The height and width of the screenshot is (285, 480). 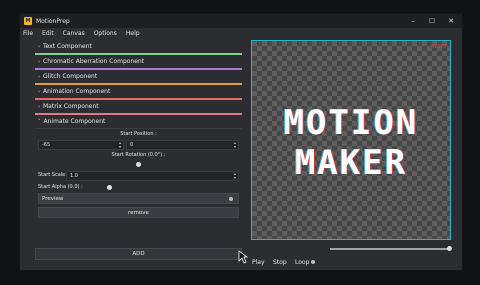 What do you see at coordinates (241, 21) in the screenshot?
I see `title-bar: M MotionPrep – ☐ ✕` at bounding box center [241, 21].